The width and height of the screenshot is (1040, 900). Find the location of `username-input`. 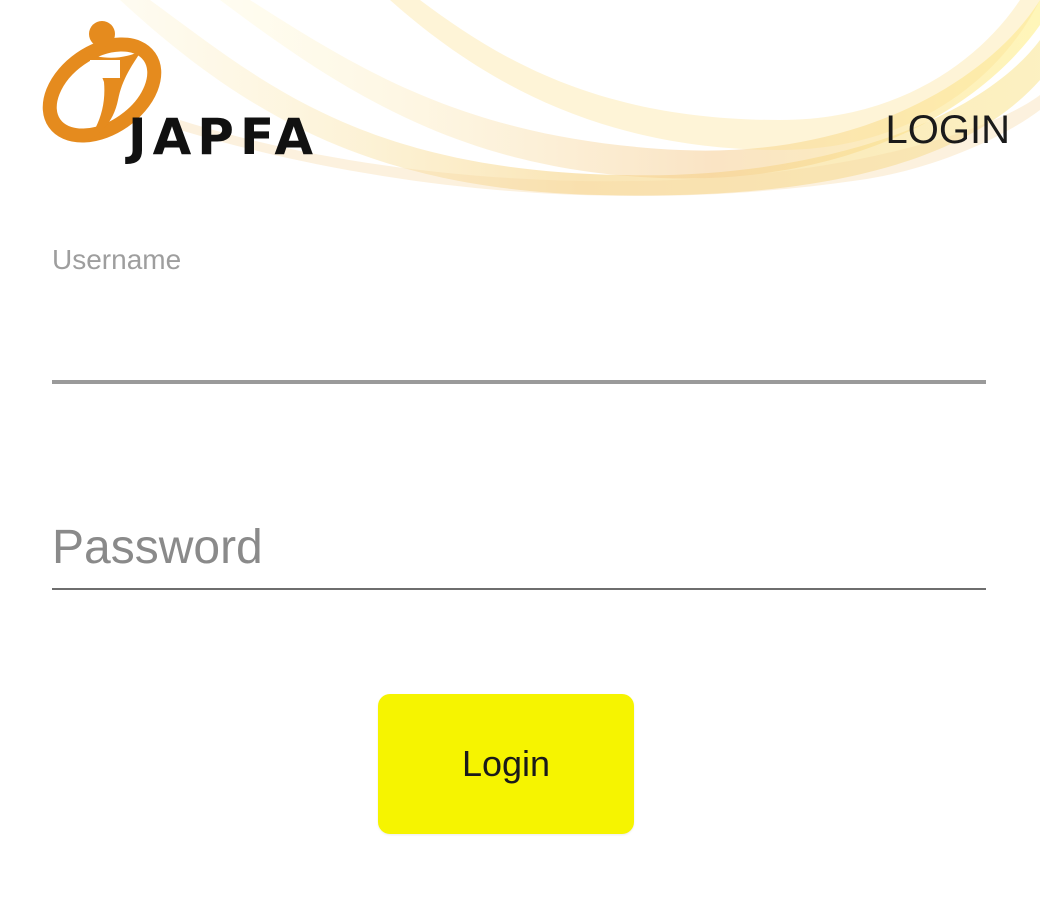

username-input is located at coordinates (519, 354).